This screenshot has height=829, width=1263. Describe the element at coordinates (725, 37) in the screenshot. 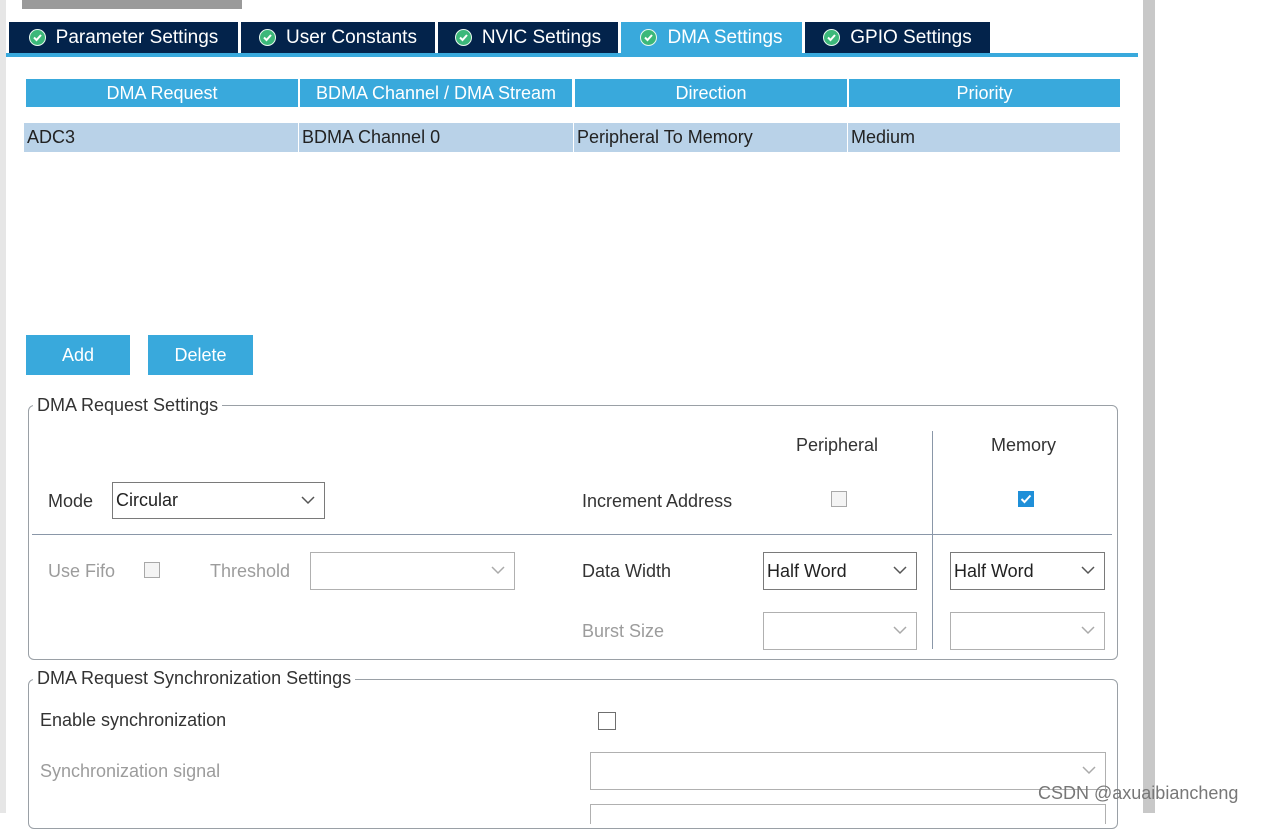

I see `tab-label: DMA Settings` at that location.